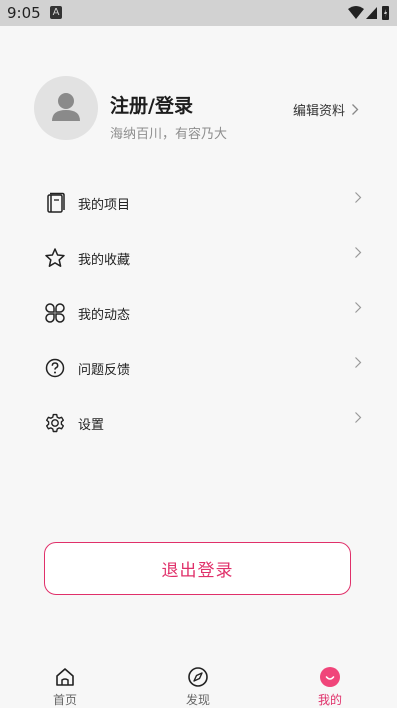 The width and height of the screenshot is (397, 708). What do you see at coordinates (198, 13) in the screenshot?
I see `status-bar: 9:05 A` at bounding box center [198, 13].